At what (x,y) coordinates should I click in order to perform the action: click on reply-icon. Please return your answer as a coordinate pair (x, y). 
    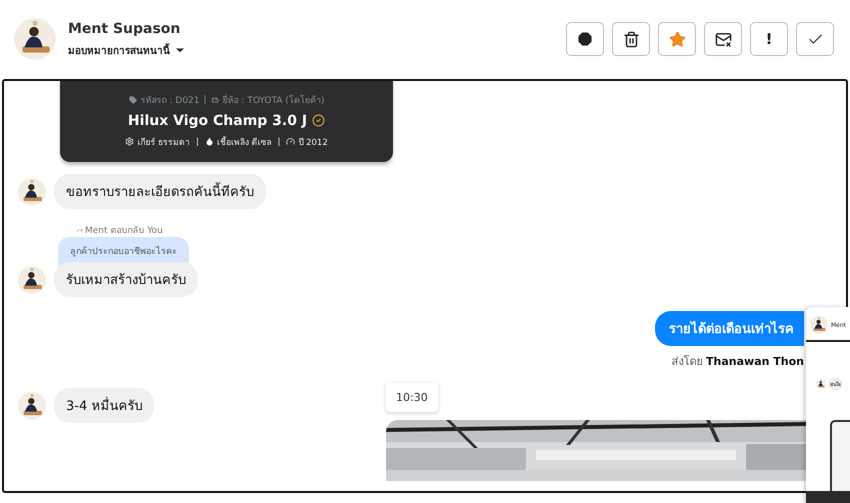
    Looking at the image, I should click on (80, 230).